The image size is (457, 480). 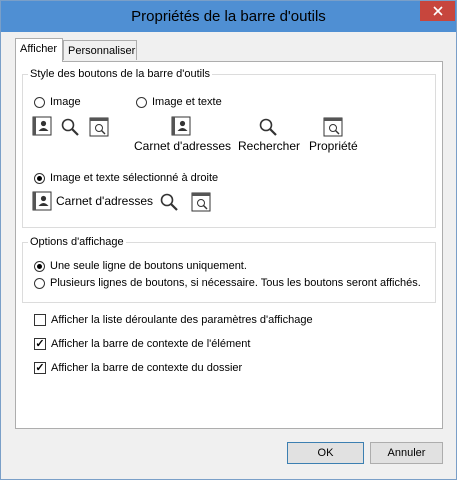 What do you see at coordinates (77, 242) in the screenshot?
I see `display-options-legend: Options d'affichage` at bounding box center [77, 242].